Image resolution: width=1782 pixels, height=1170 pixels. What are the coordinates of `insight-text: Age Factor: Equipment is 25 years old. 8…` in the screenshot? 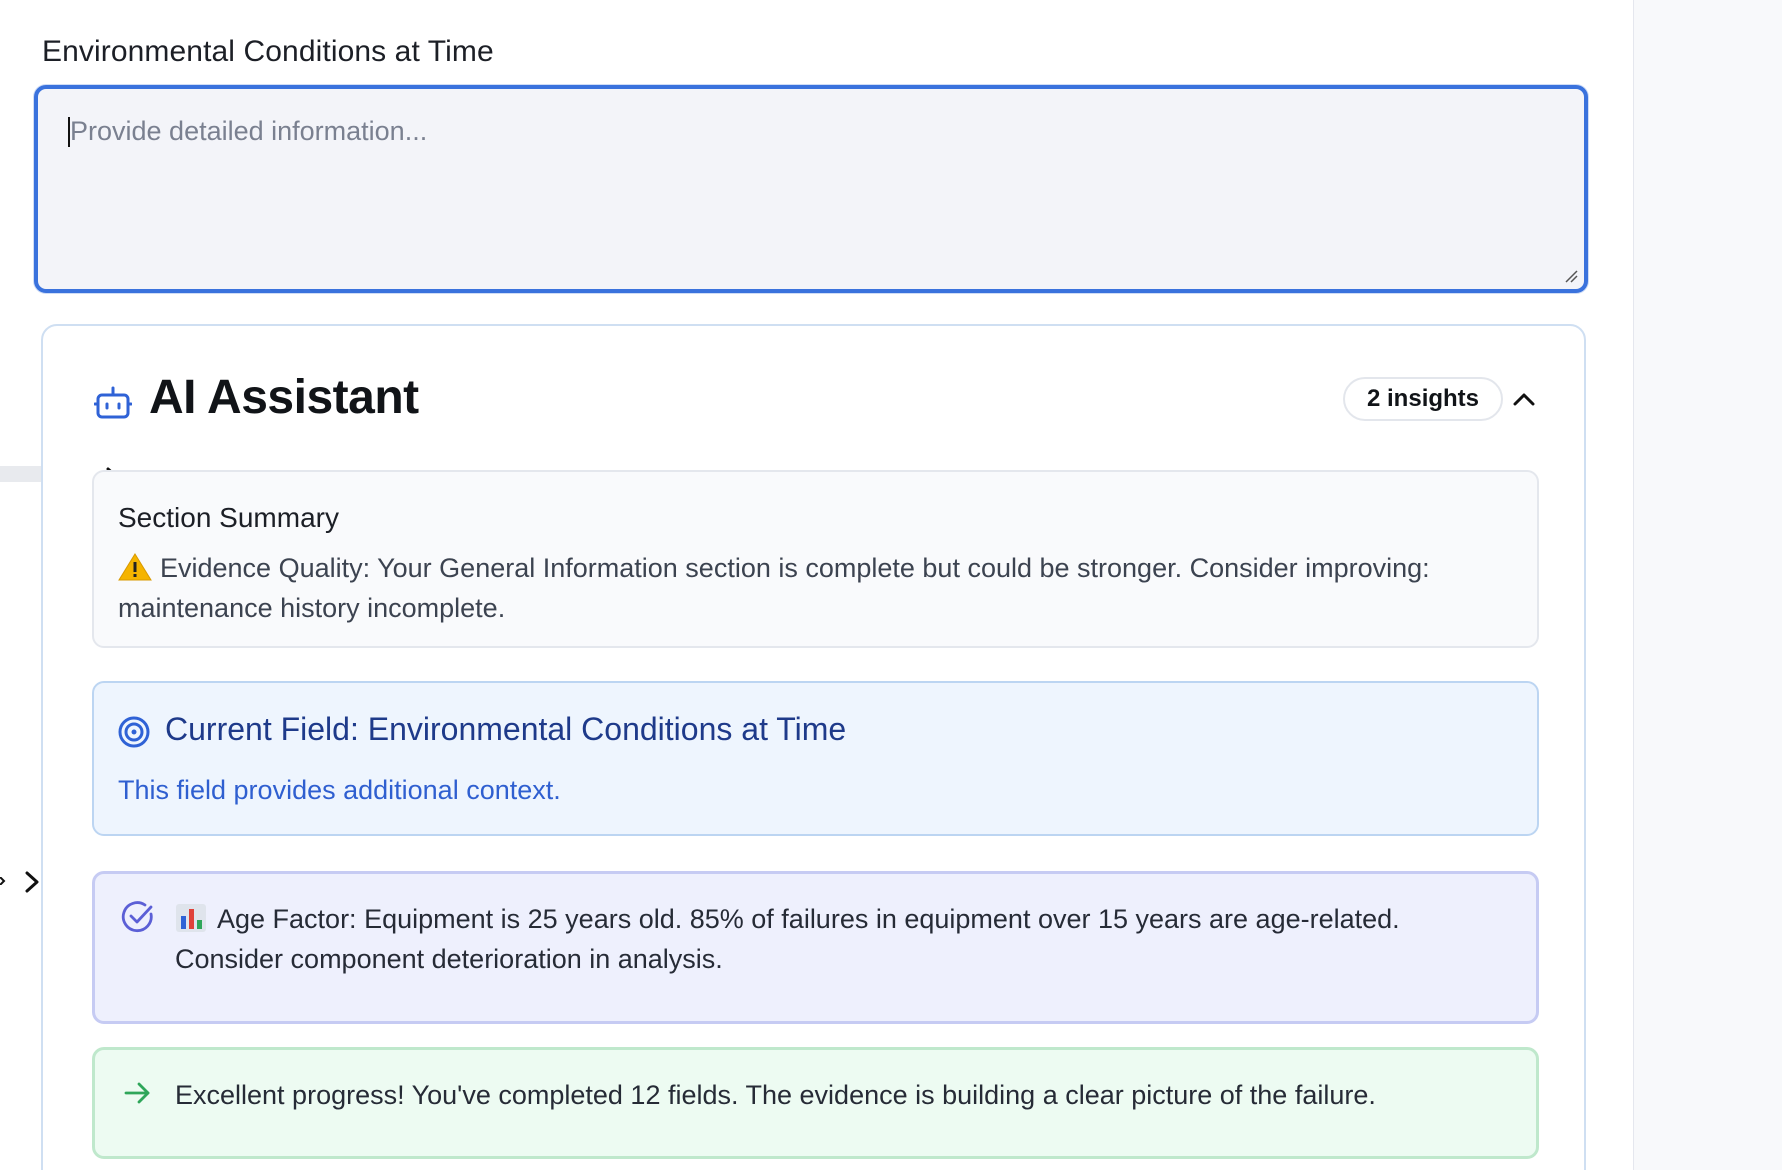 It's located at (845, 939).